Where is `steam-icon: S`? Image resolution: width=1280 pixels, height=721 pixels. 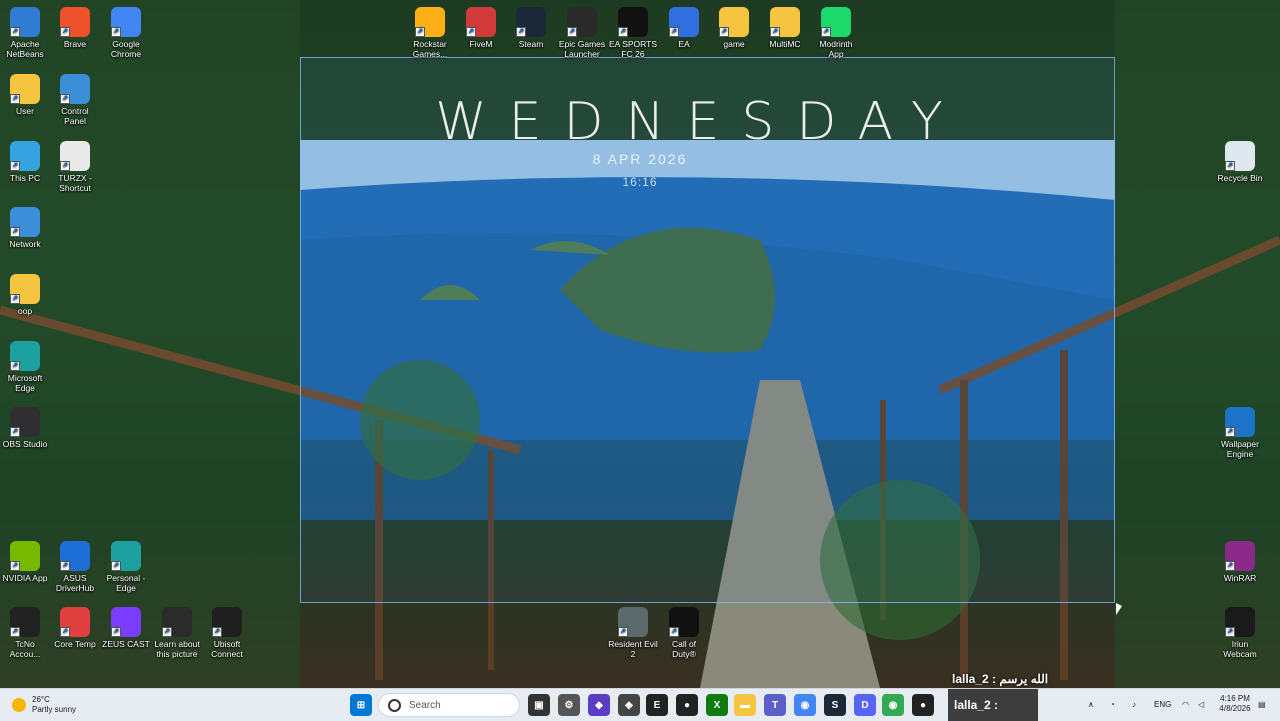
steam-icon: S is located at coordinates (835, 705).